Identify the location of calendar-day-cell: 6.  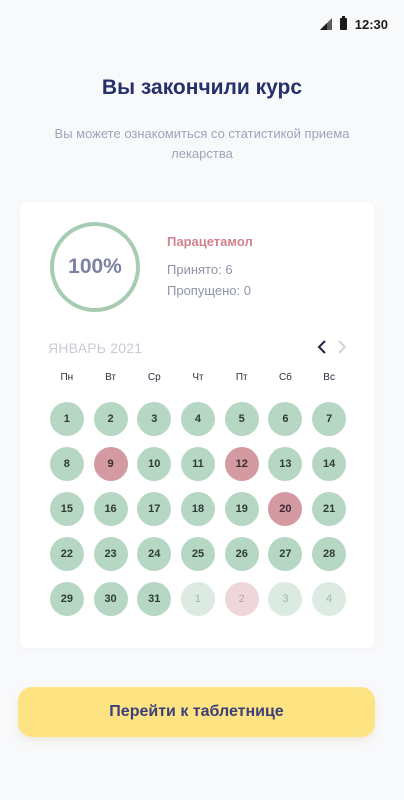
(286, 419).